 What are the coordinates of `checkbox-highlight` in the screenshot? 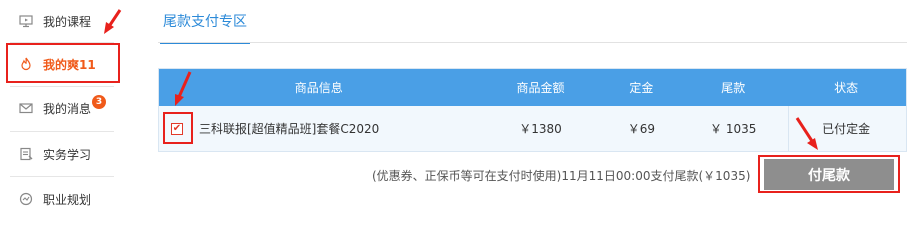 It's located at (178, 128).